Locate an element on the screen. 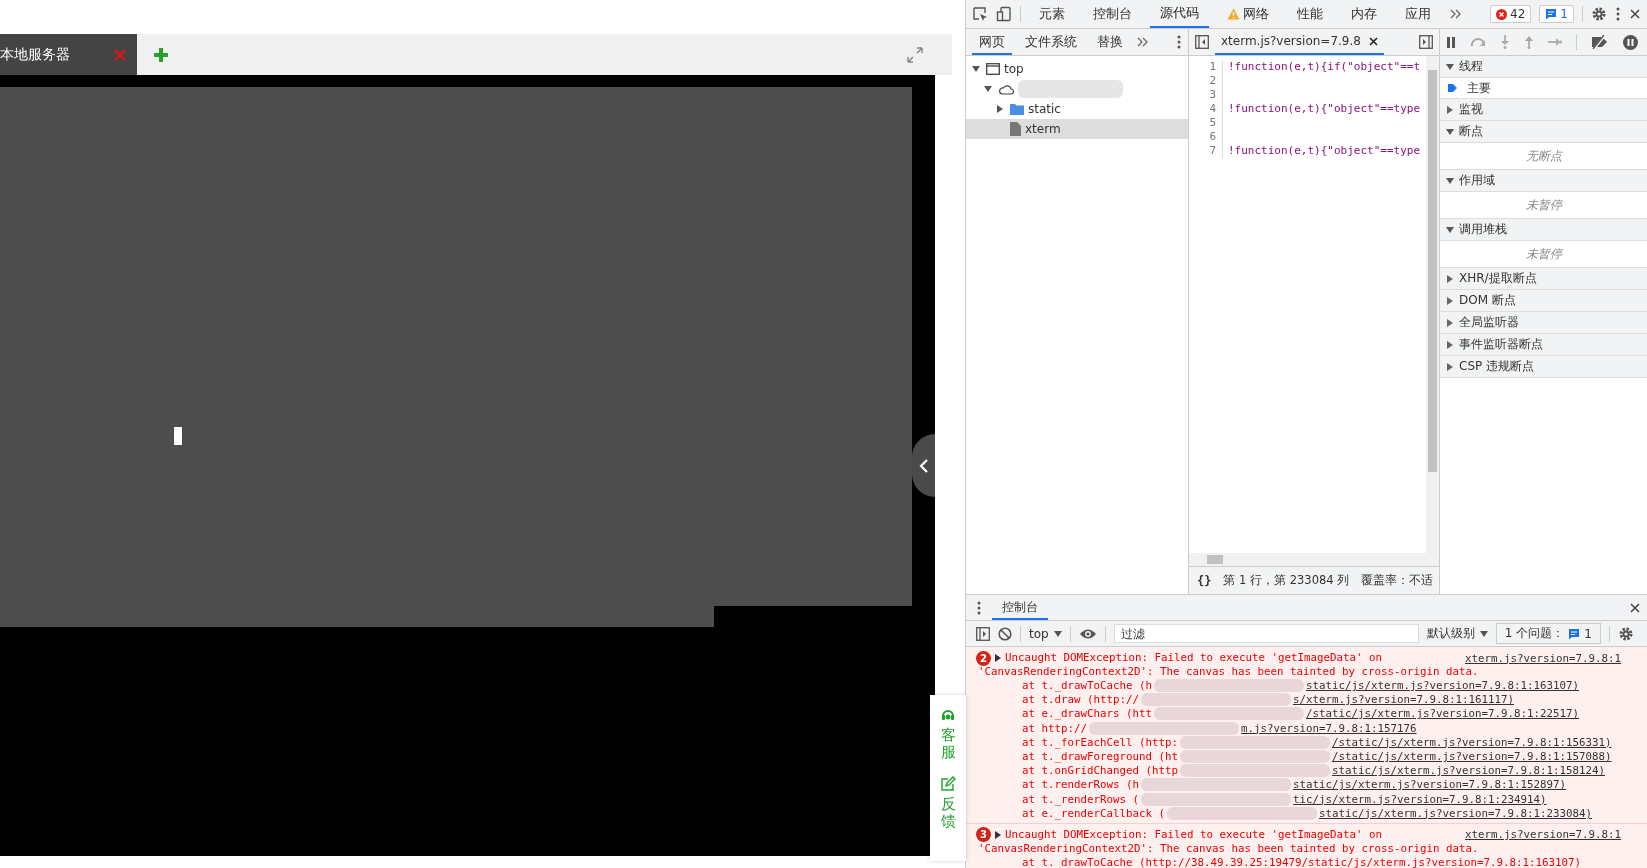  tree-item: xterm is located at coordinates (1077, 129).